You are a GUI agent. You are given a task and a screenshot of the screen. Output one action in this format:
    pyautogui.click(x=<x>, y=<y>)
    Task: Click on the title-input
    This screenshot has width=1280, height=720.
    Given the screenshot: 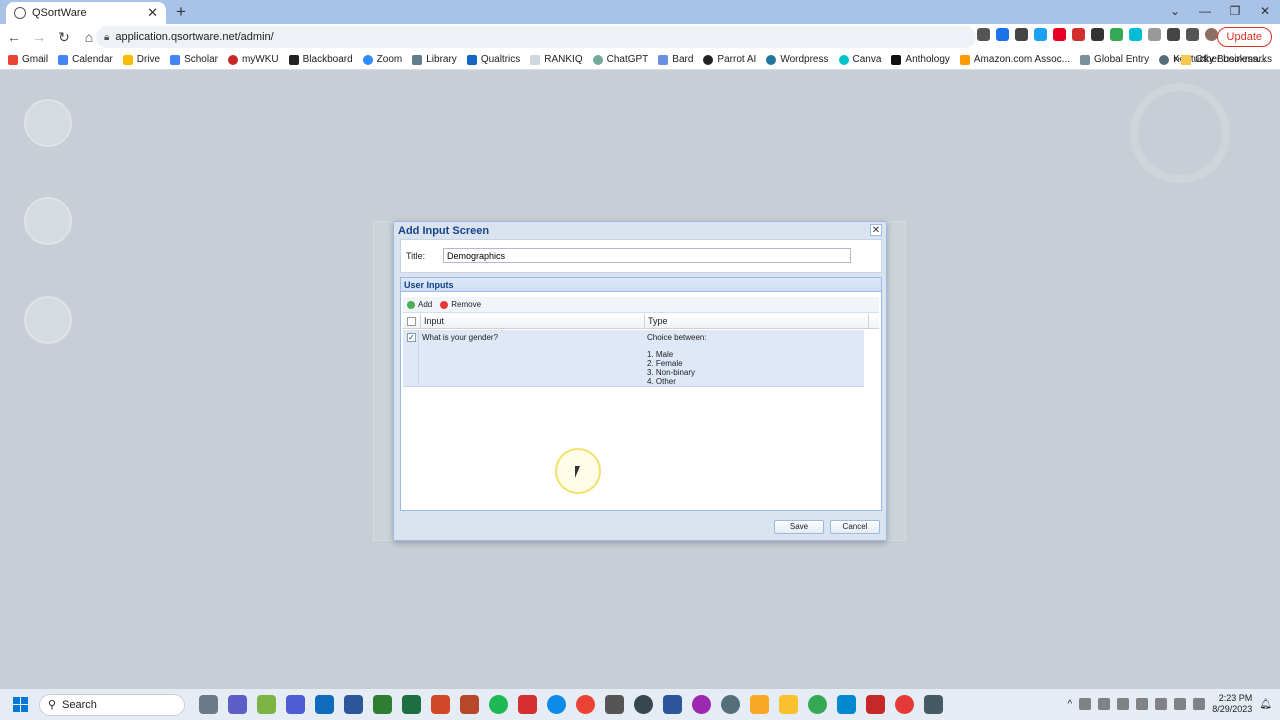 What is the action you would take?
    pyautogui.click(x=647, y=255)
    